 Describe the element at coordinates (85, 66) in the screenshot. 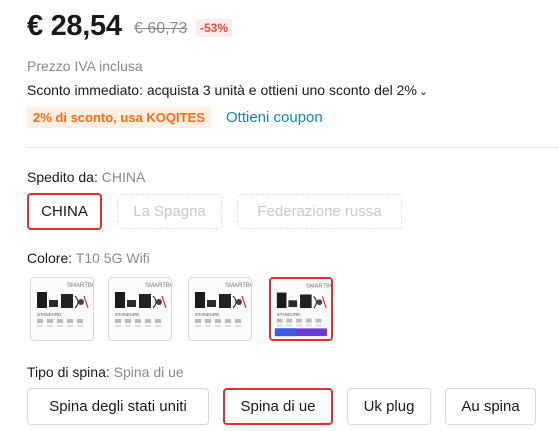

I see `vat-note: Prezzo IVA inclusa` at that location.